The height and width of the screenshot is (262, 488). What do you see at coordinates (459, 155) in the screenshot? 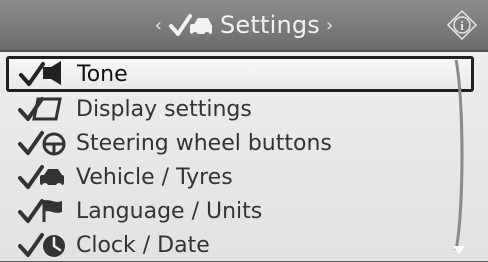
I see `scrollbar` at bounding box center [459, 155].